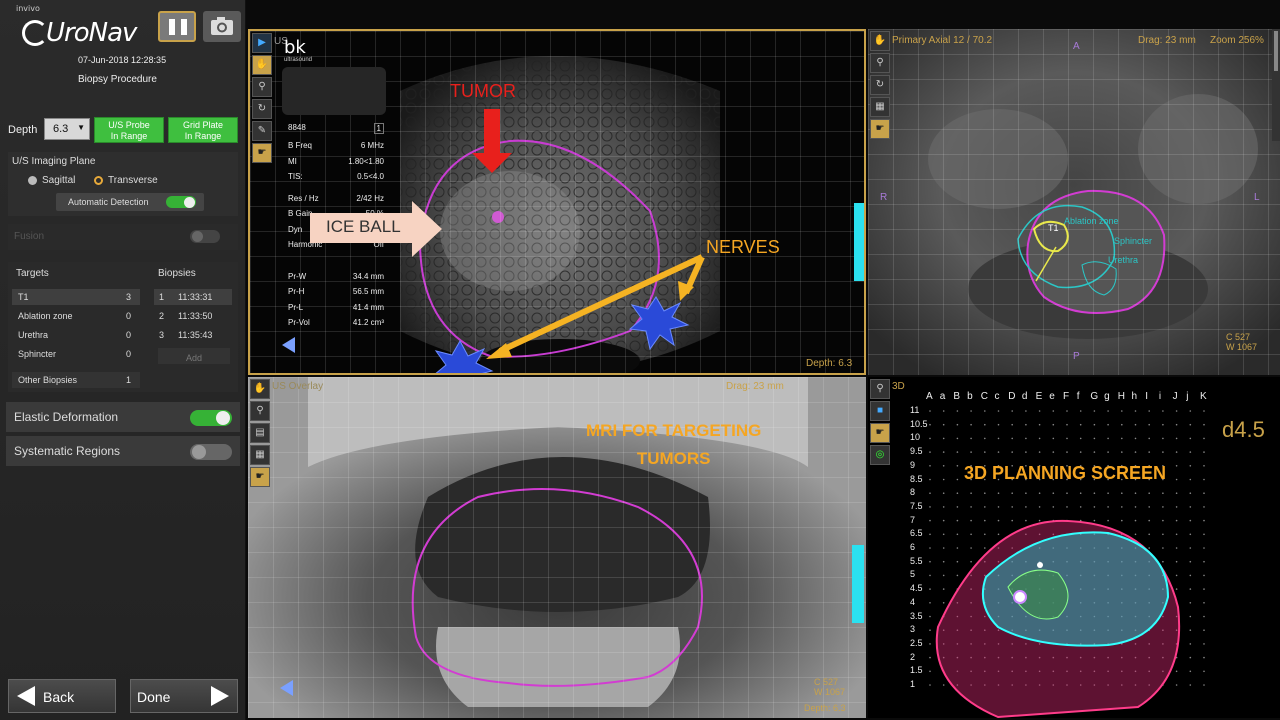 The height and width of the screenshot is (720, 1280). Describe the element at coordinates (193, 297) in the screenshot. I see `biopsy-row: 1 11:33:31` at that location.